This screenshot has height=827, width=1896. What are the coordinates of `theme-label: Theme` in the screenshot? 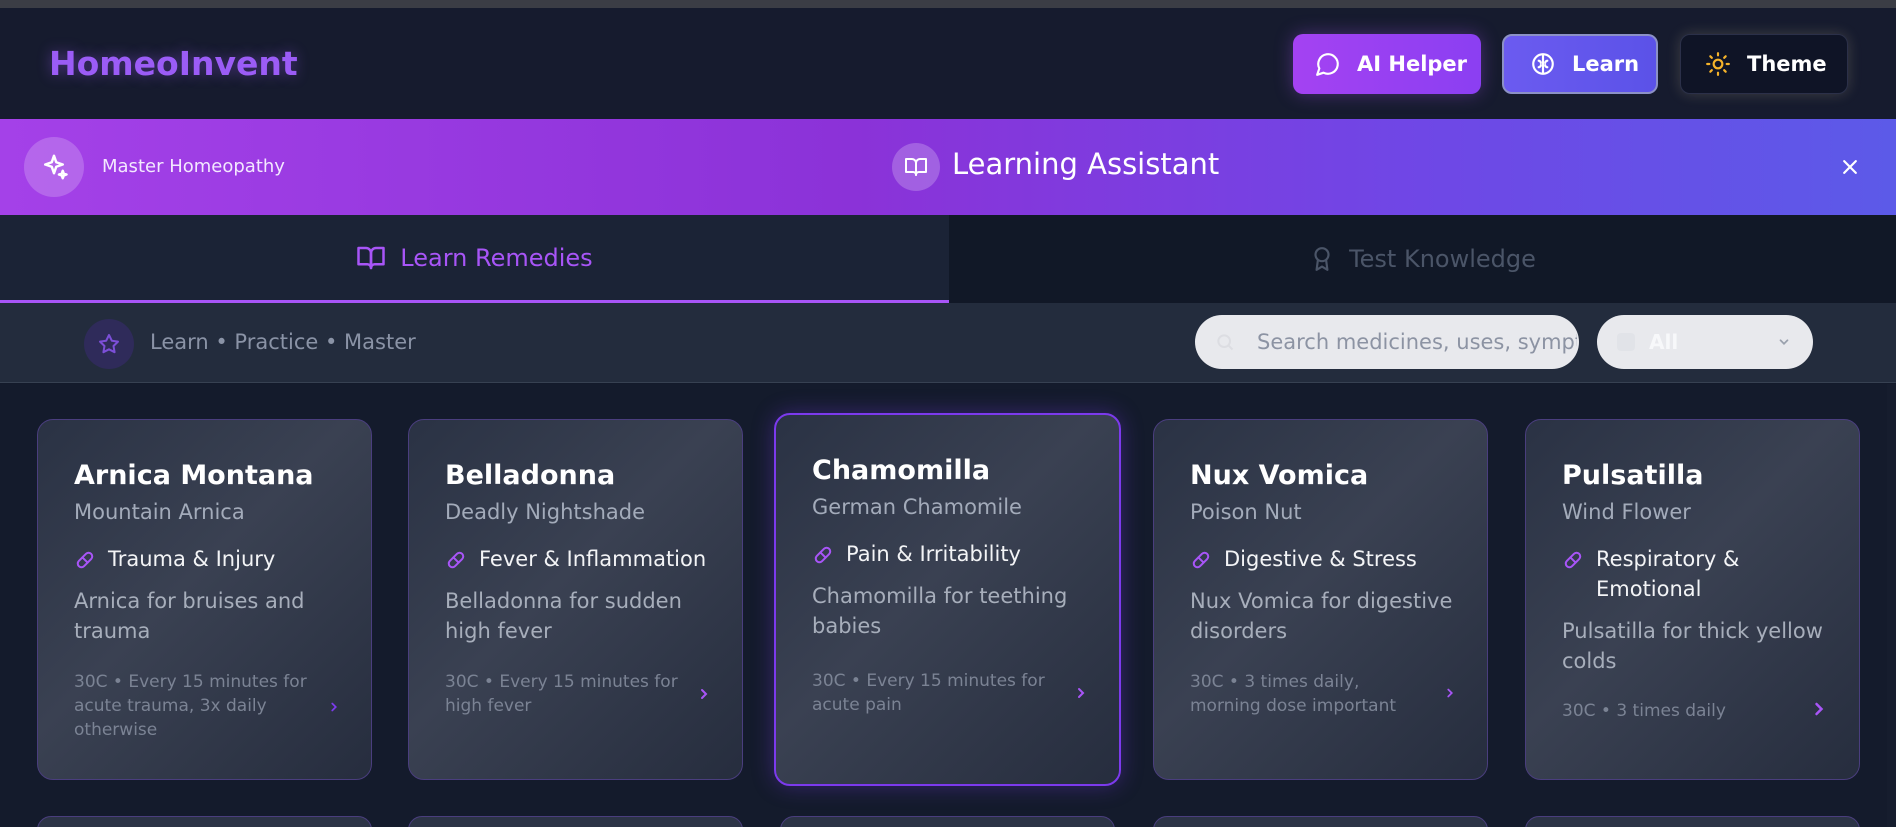 It's located at (1787, 64).